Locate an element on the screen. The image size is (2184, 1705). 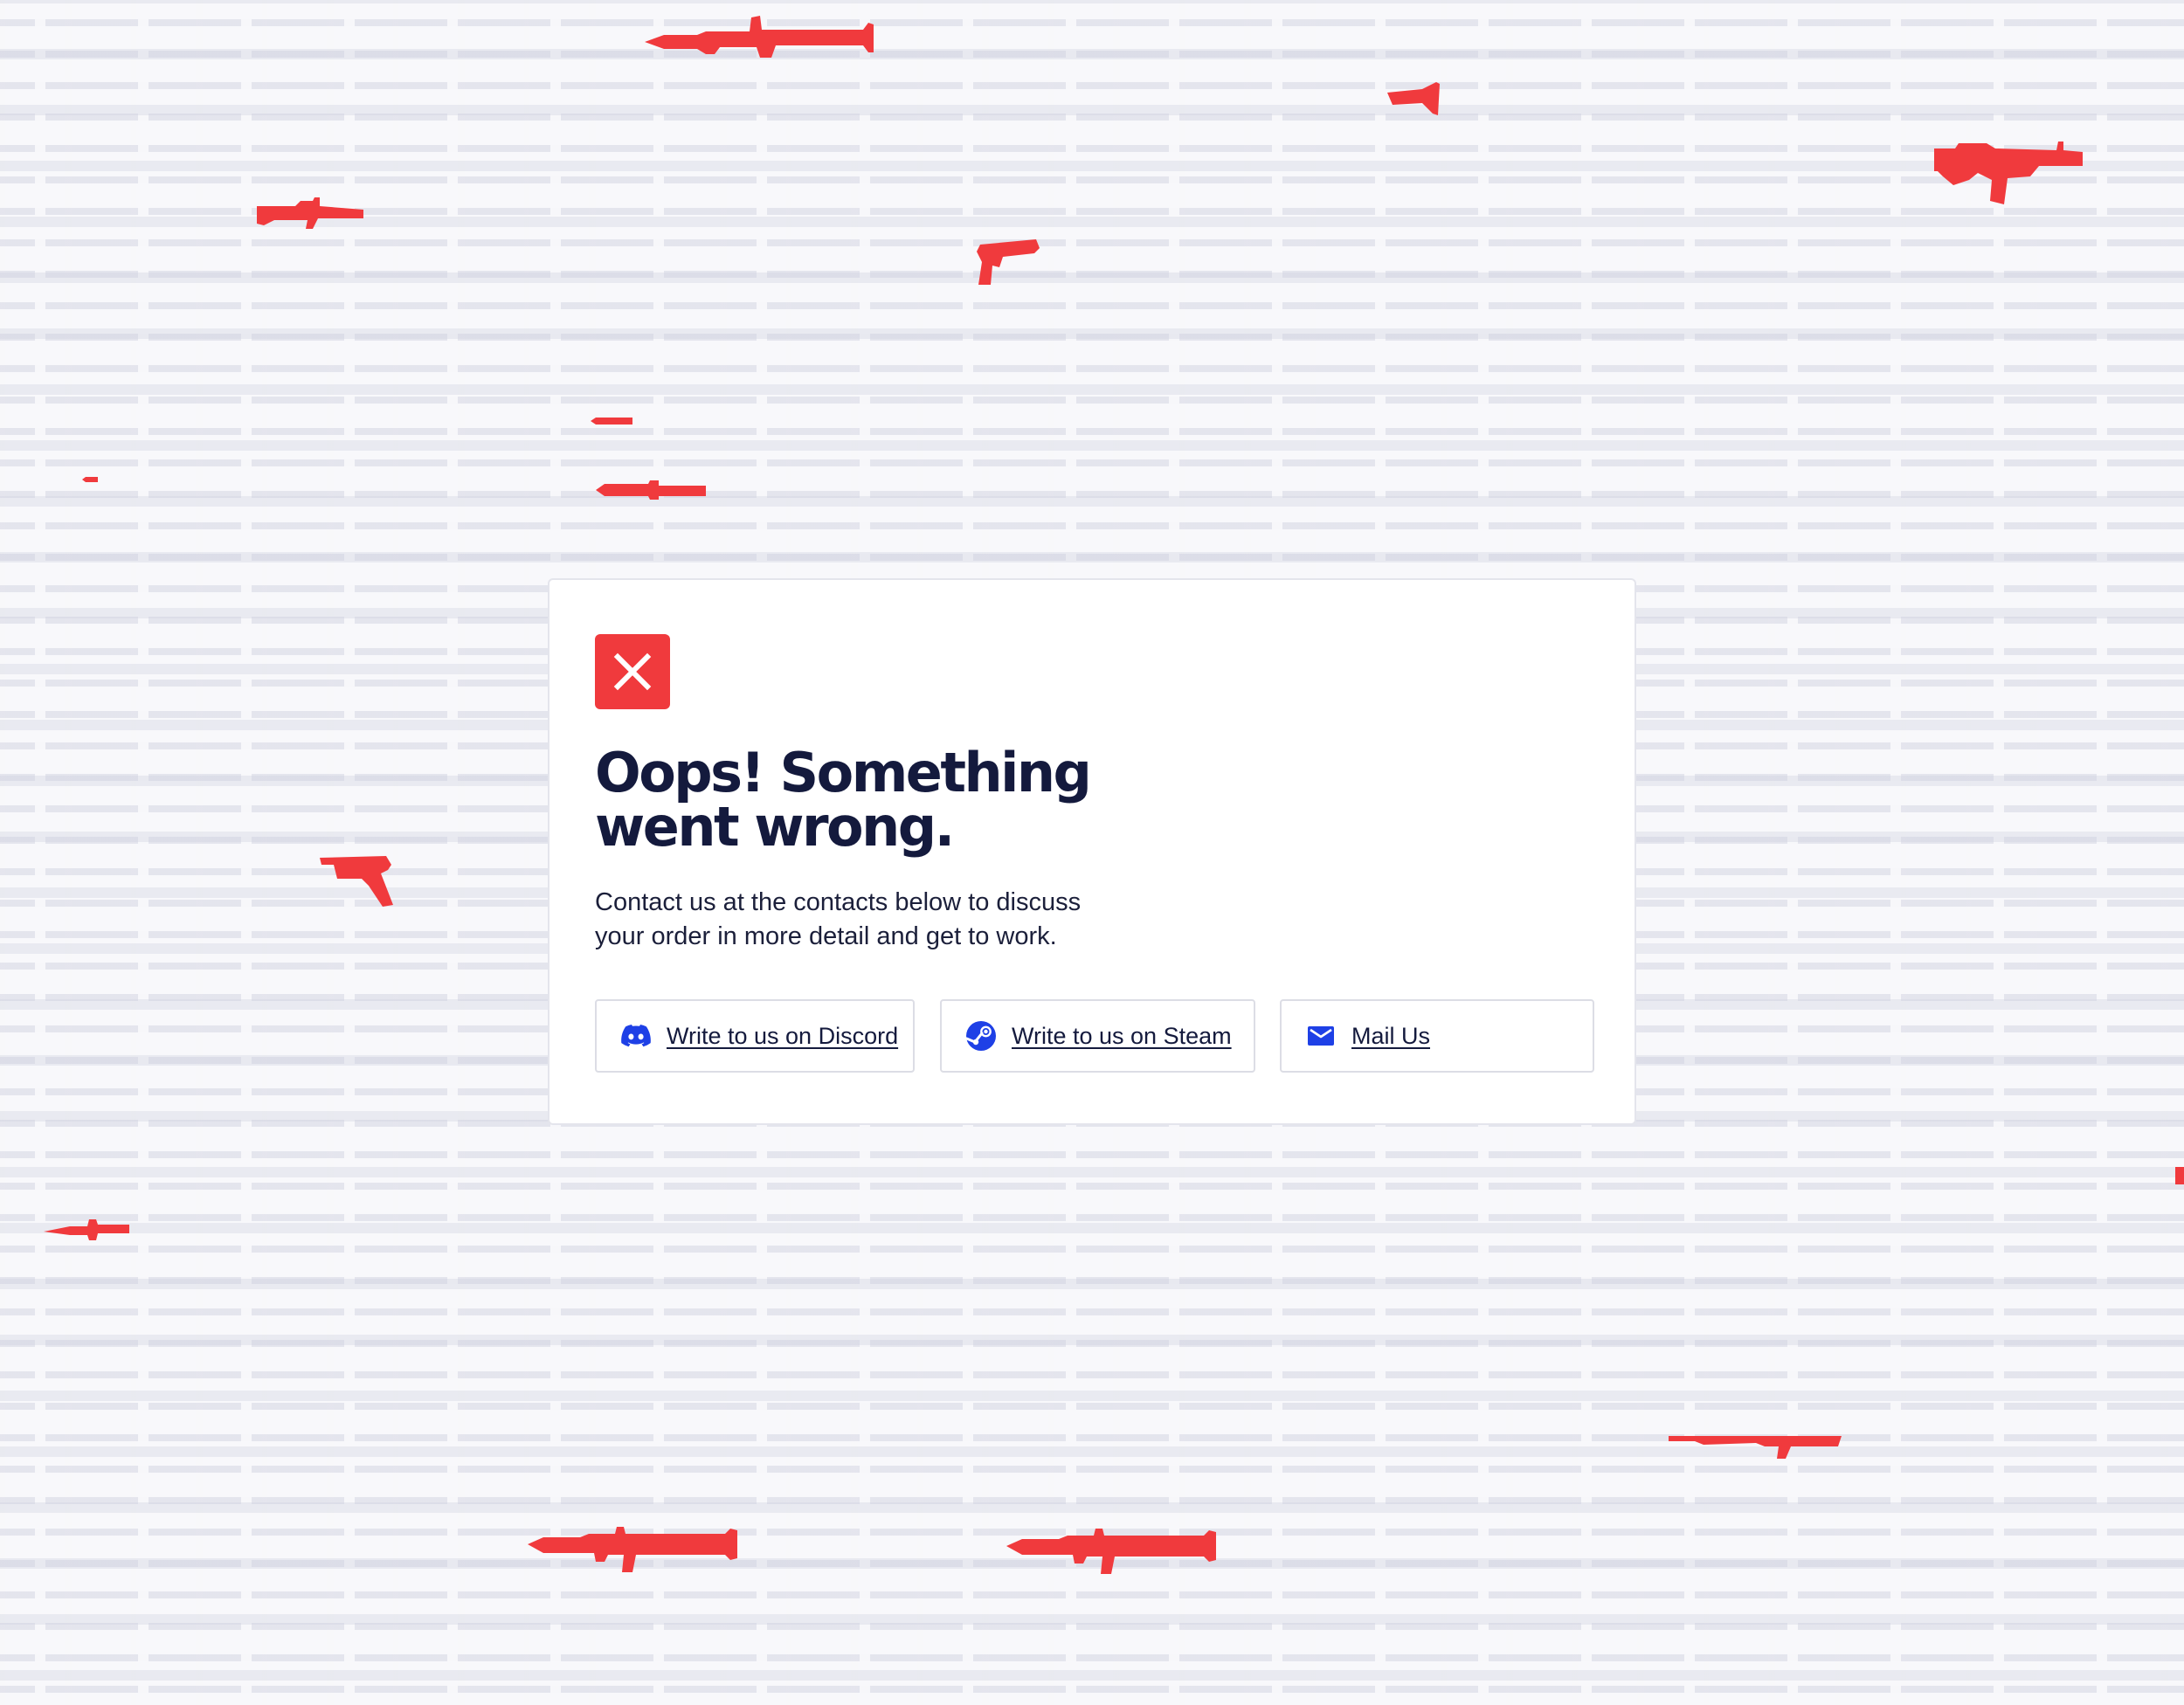
discord-contact-label: Write to us on Discord is located at coordinates (783, 1035).